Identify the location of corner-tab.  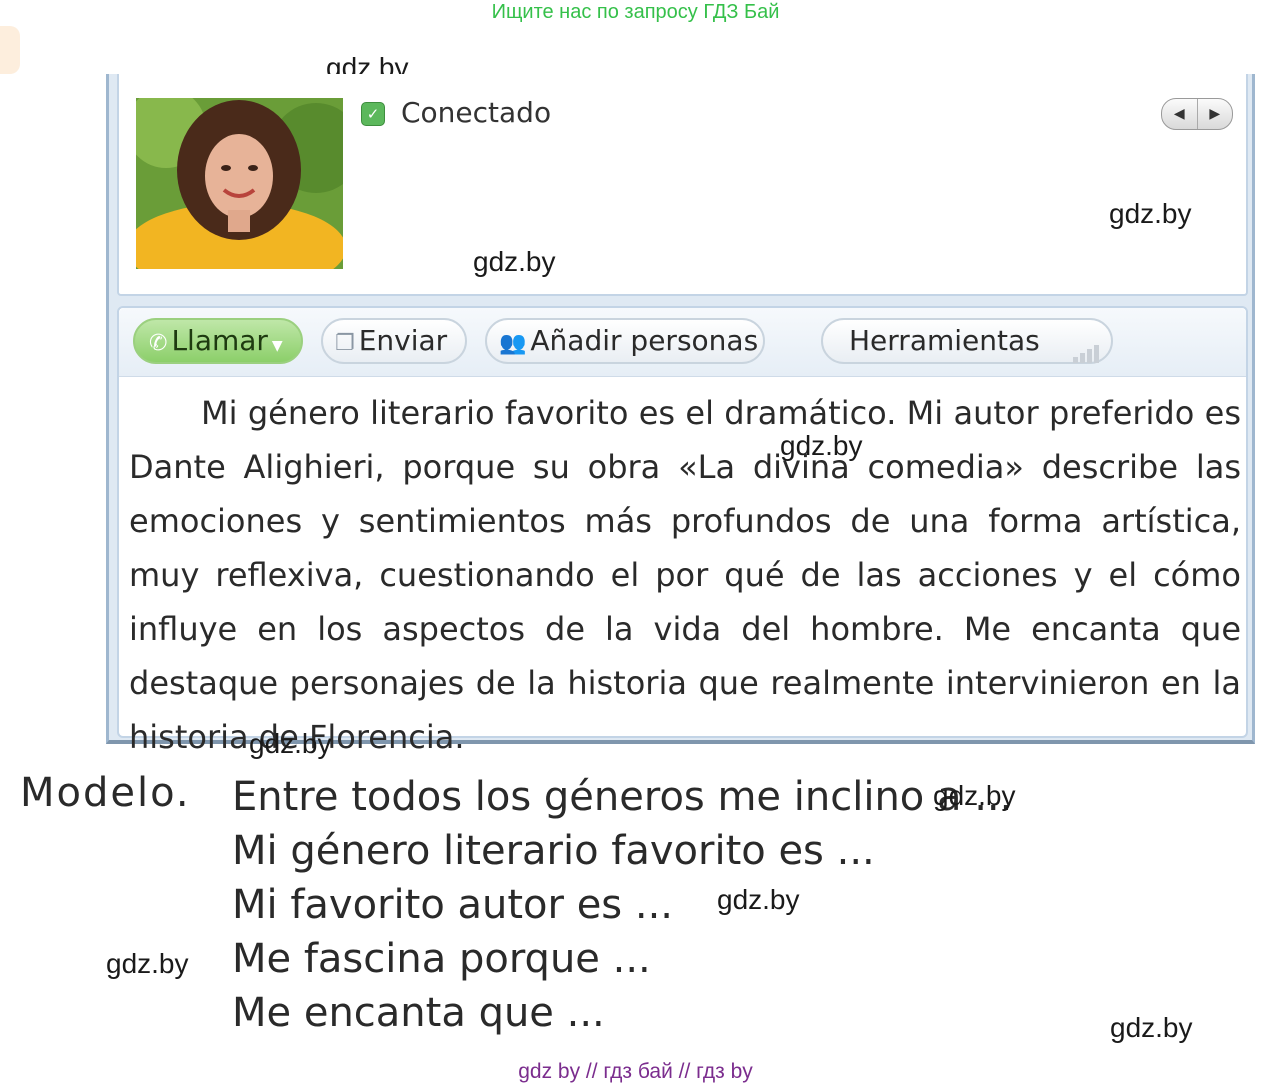
(10, 50).